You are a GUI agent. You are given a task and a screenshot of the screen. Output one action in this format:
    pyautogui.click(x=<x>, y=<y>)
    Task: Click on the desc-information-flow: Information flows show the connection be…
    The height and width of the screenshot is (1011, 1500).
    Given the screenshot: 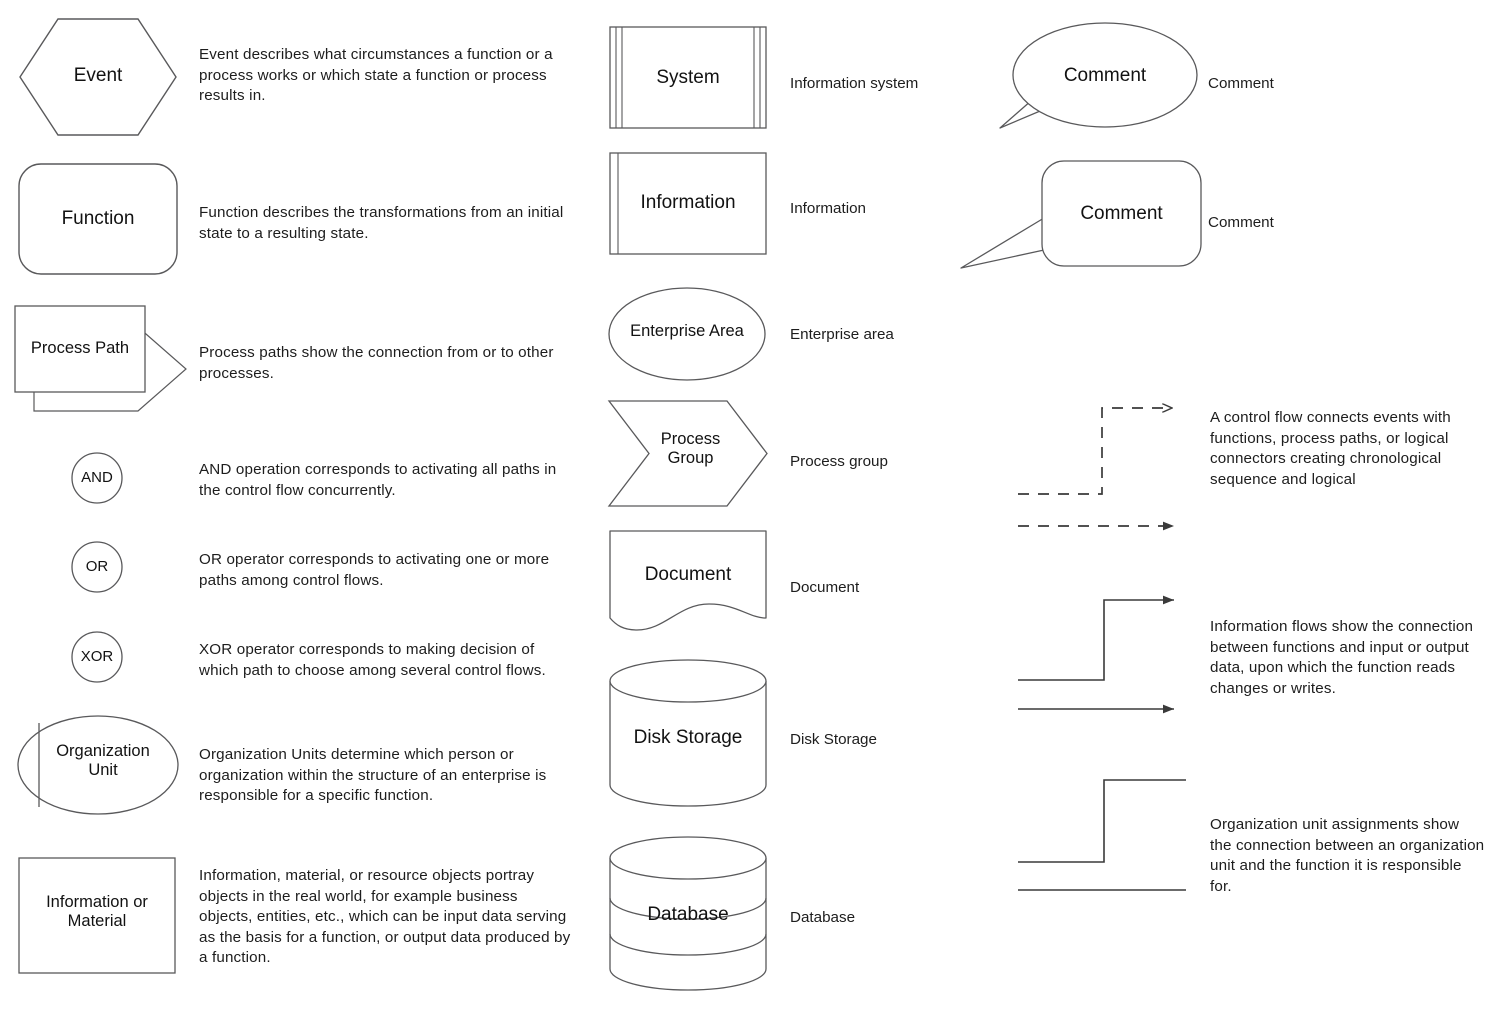 What is the action you would take?
    pyautogui.click(x=1342, y=657)
    